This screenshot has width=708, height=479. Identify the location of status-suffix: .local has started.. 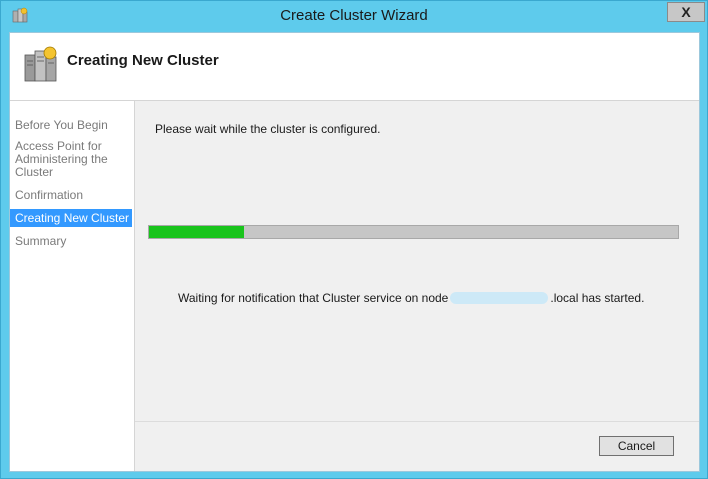
(597, 298).